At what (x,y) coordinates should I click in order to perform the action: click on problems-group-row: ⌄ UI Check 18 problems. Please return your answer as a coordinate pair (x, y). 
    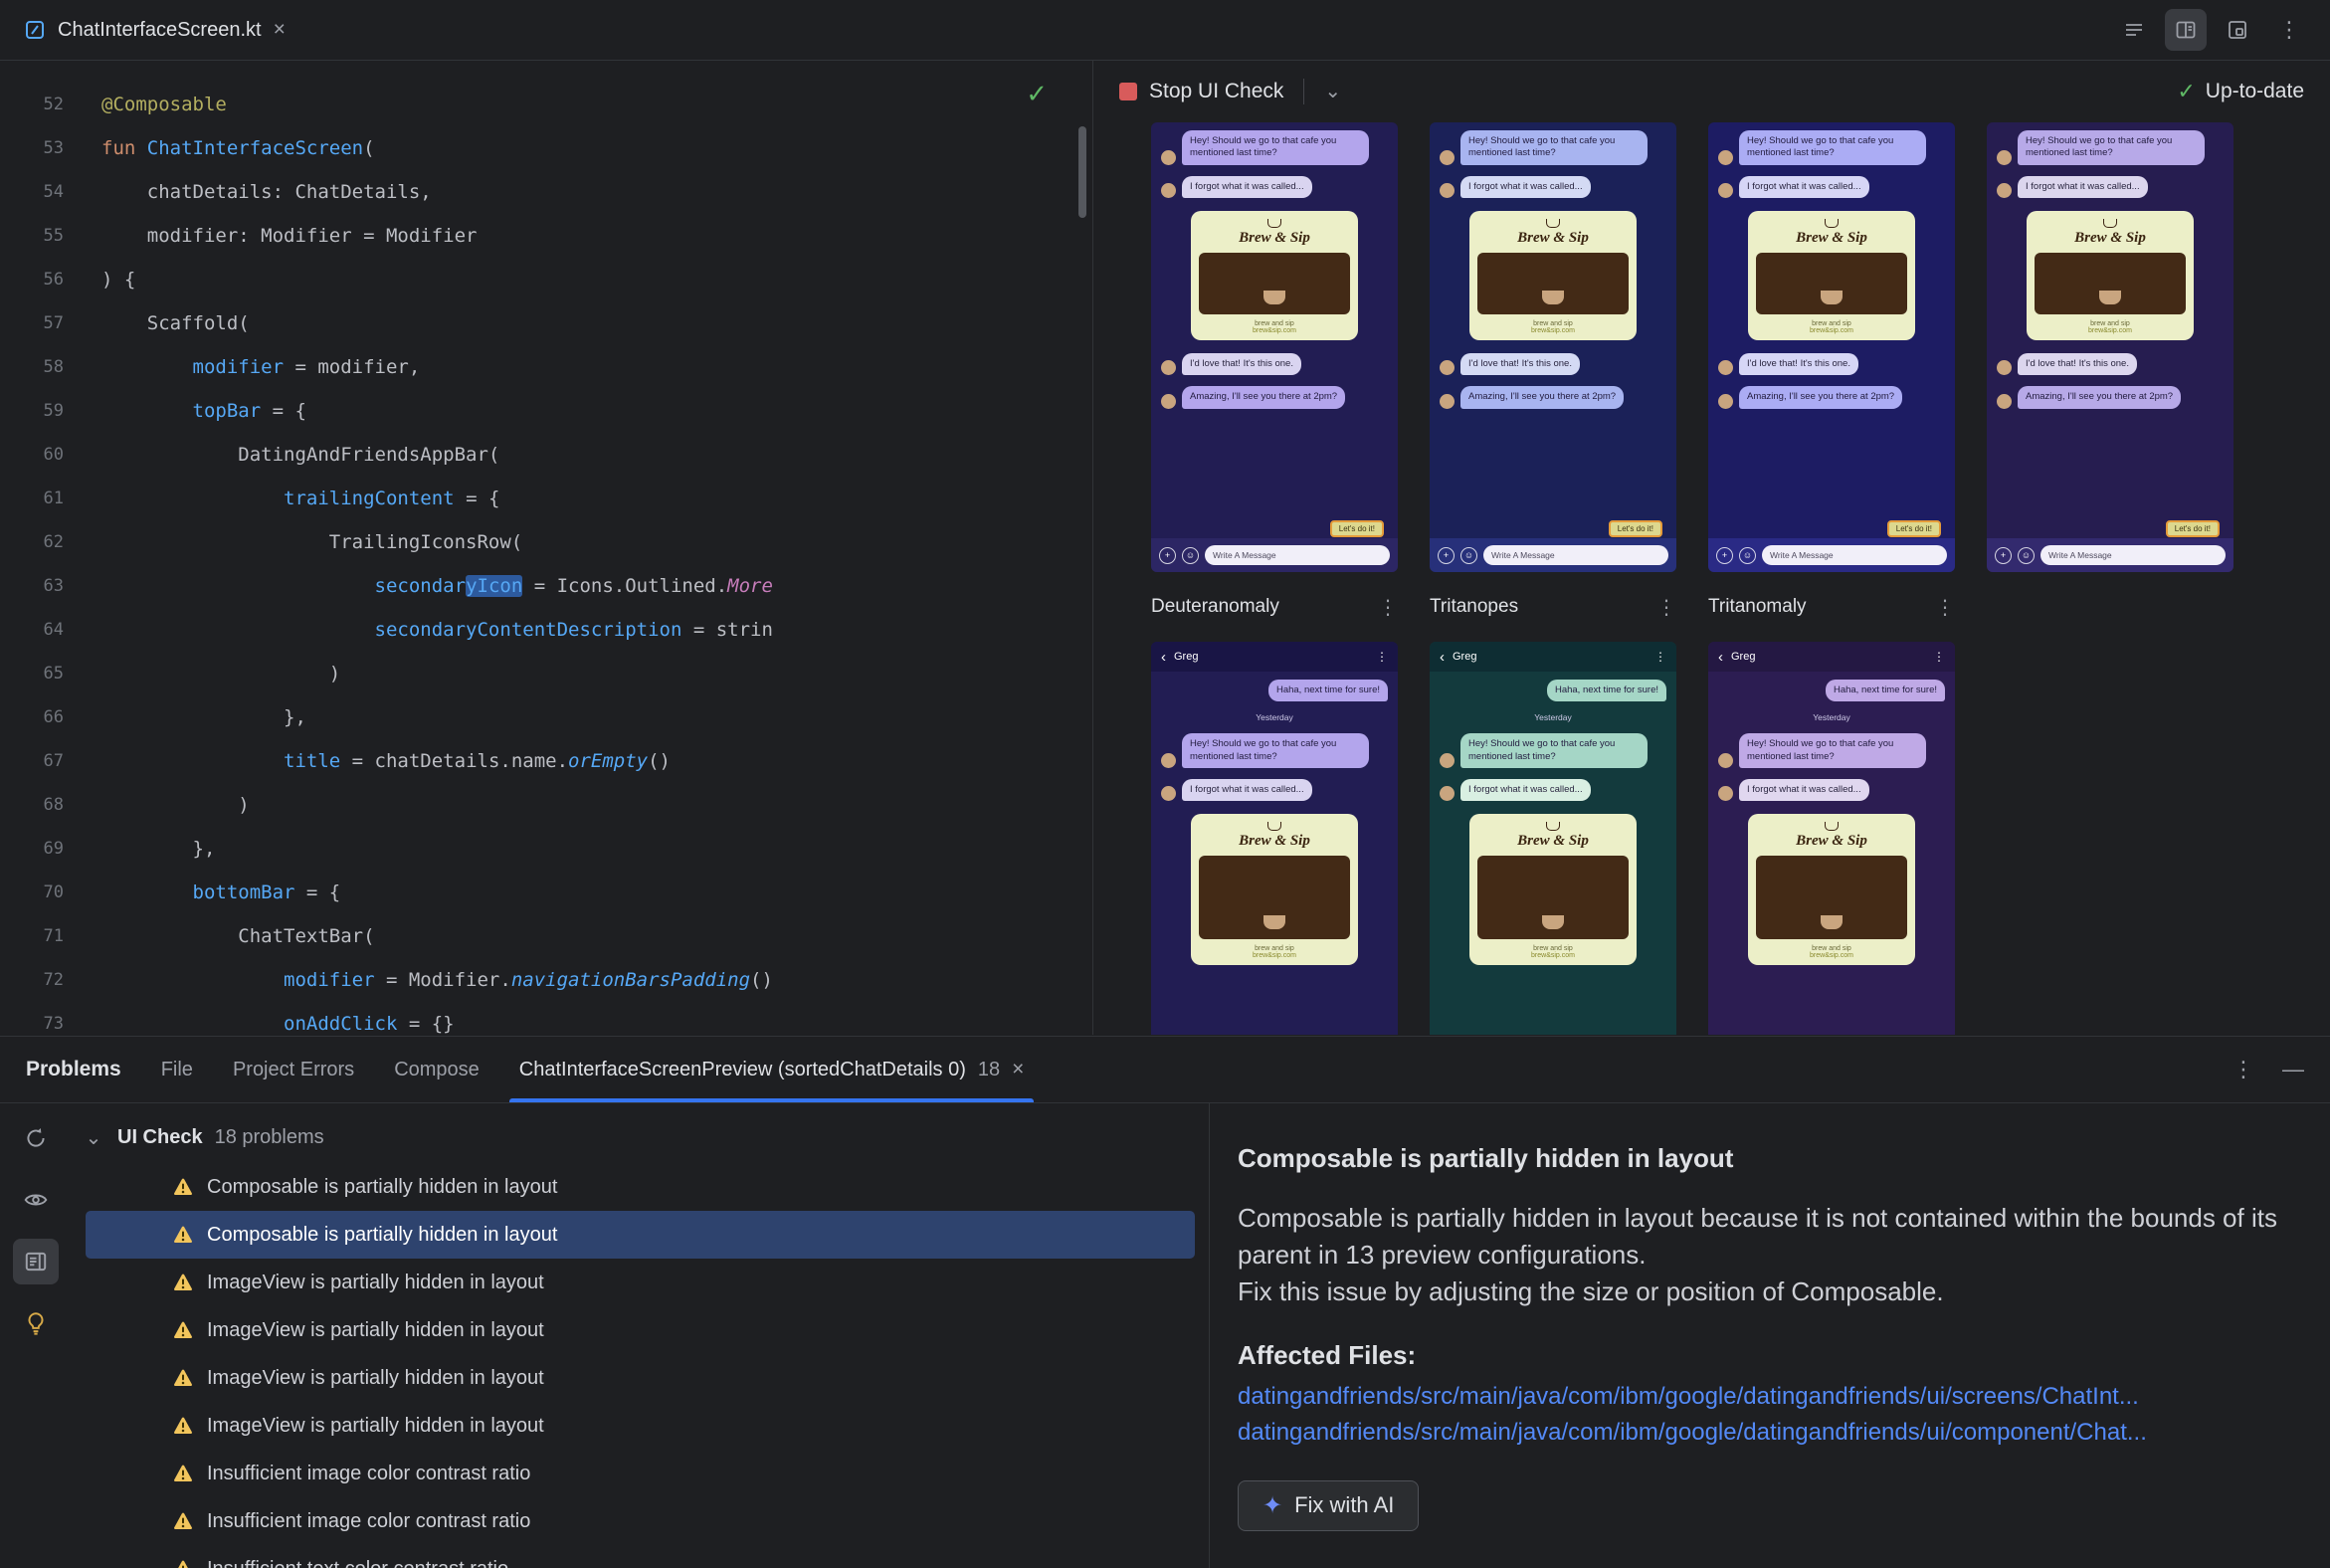
    Looking at the image, I should click on (640, 1137).